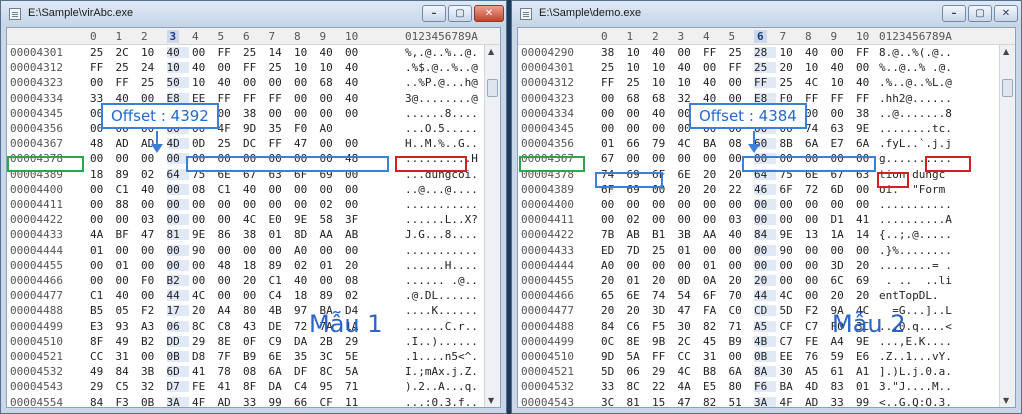 The width and height of the screenshot is (1022, 414). I want to click on hex-byte: 84, so click(765, 235).